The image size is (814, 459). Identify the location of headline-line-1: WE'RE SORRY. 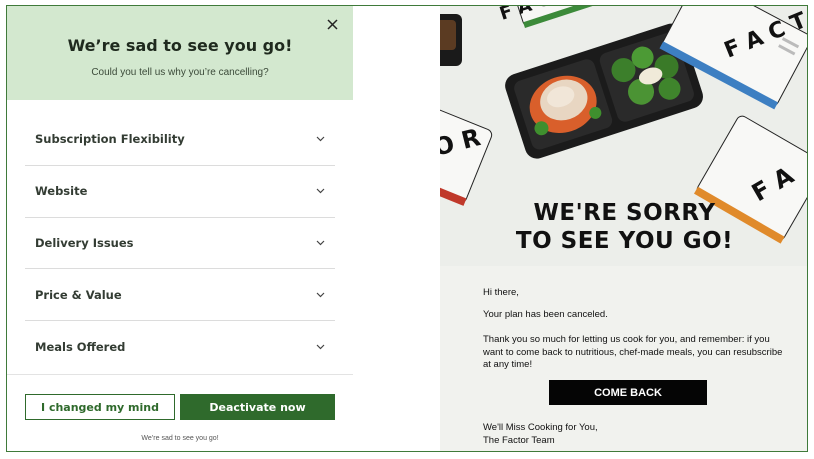
(624, 213).